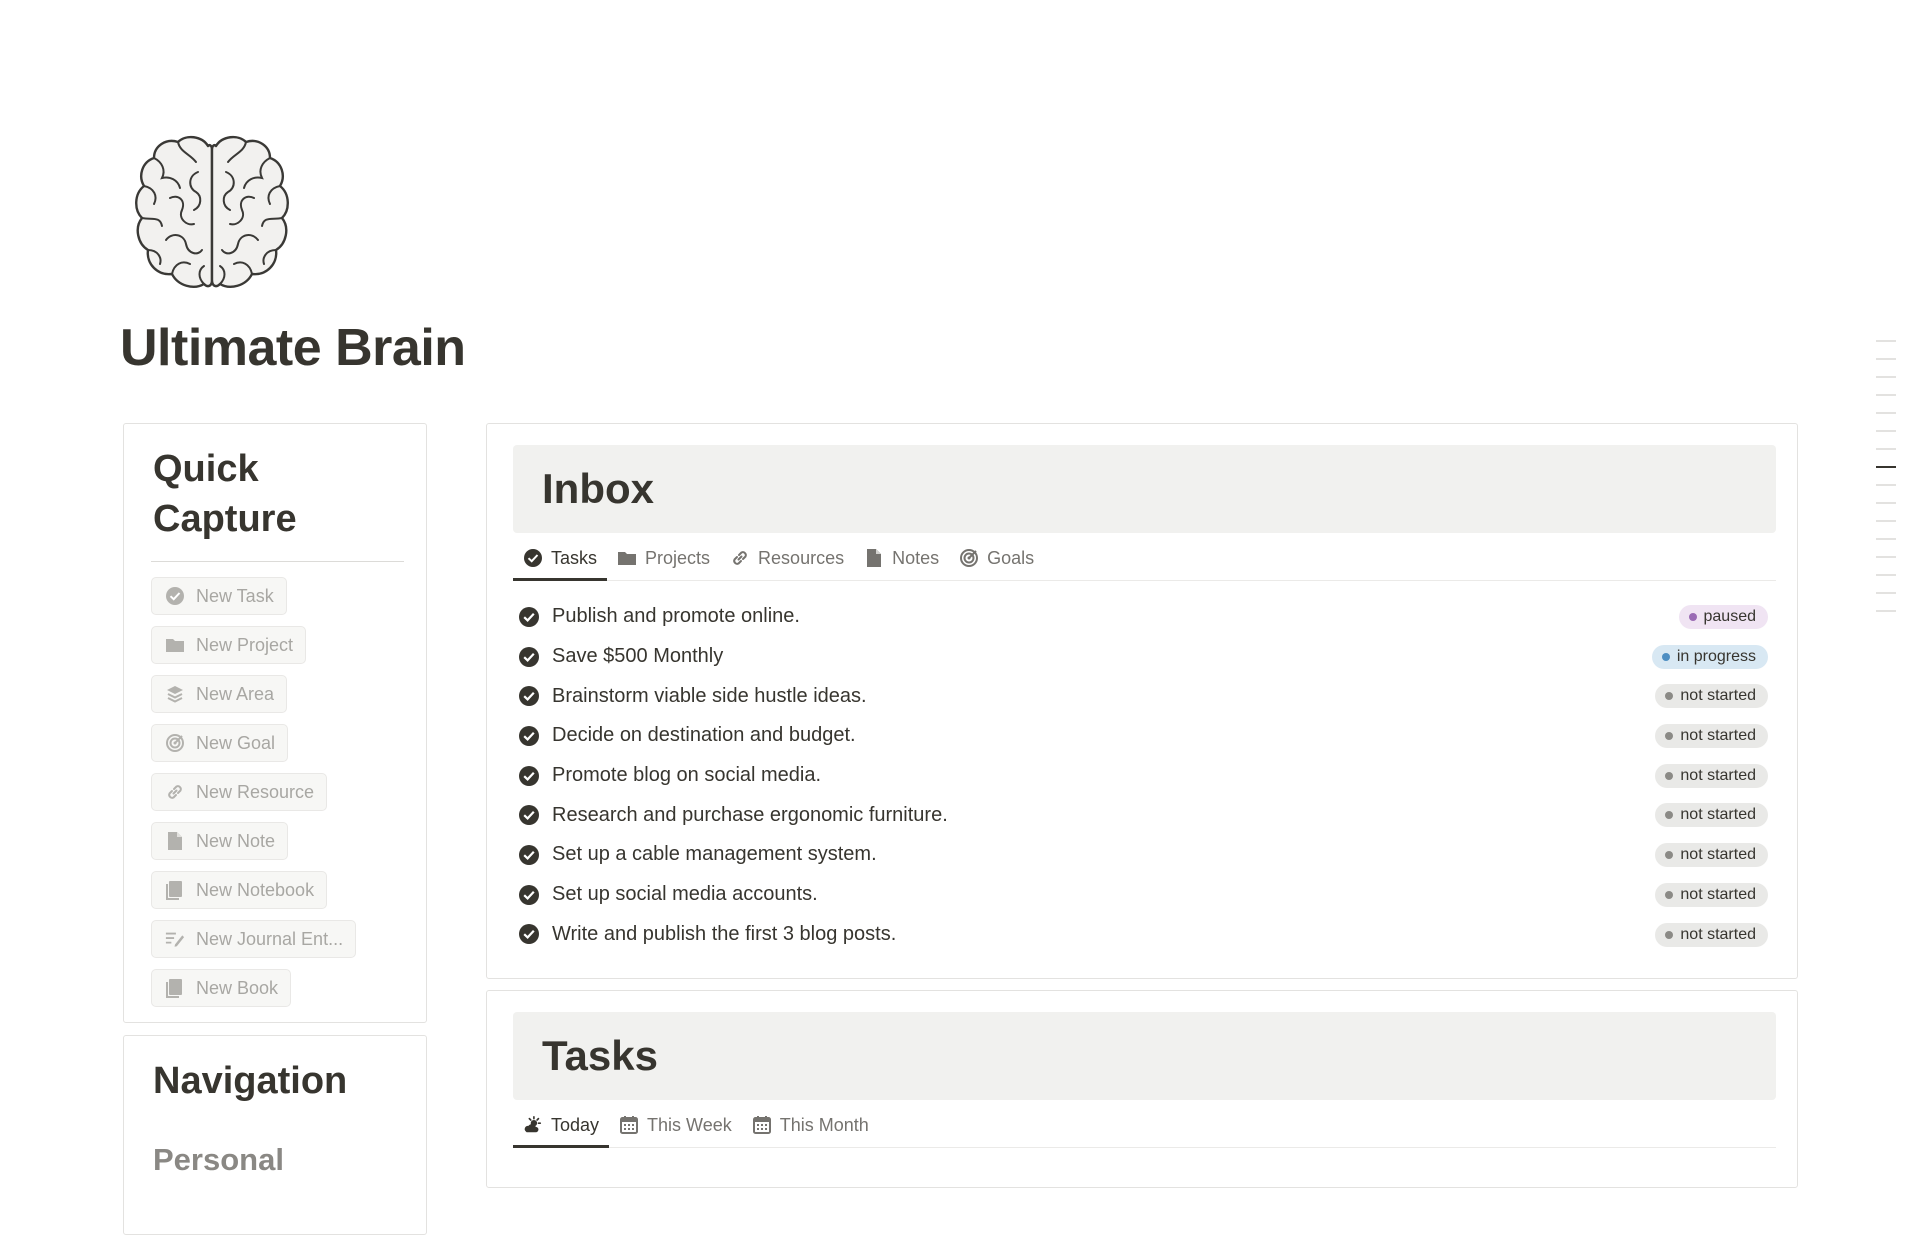 This screenshot has width=1920, height=1235. What do you see at coordinates (685, 894) in the screenshot?
I see `task-title: Set up social media accounts.` at bounding box center [685, 894].